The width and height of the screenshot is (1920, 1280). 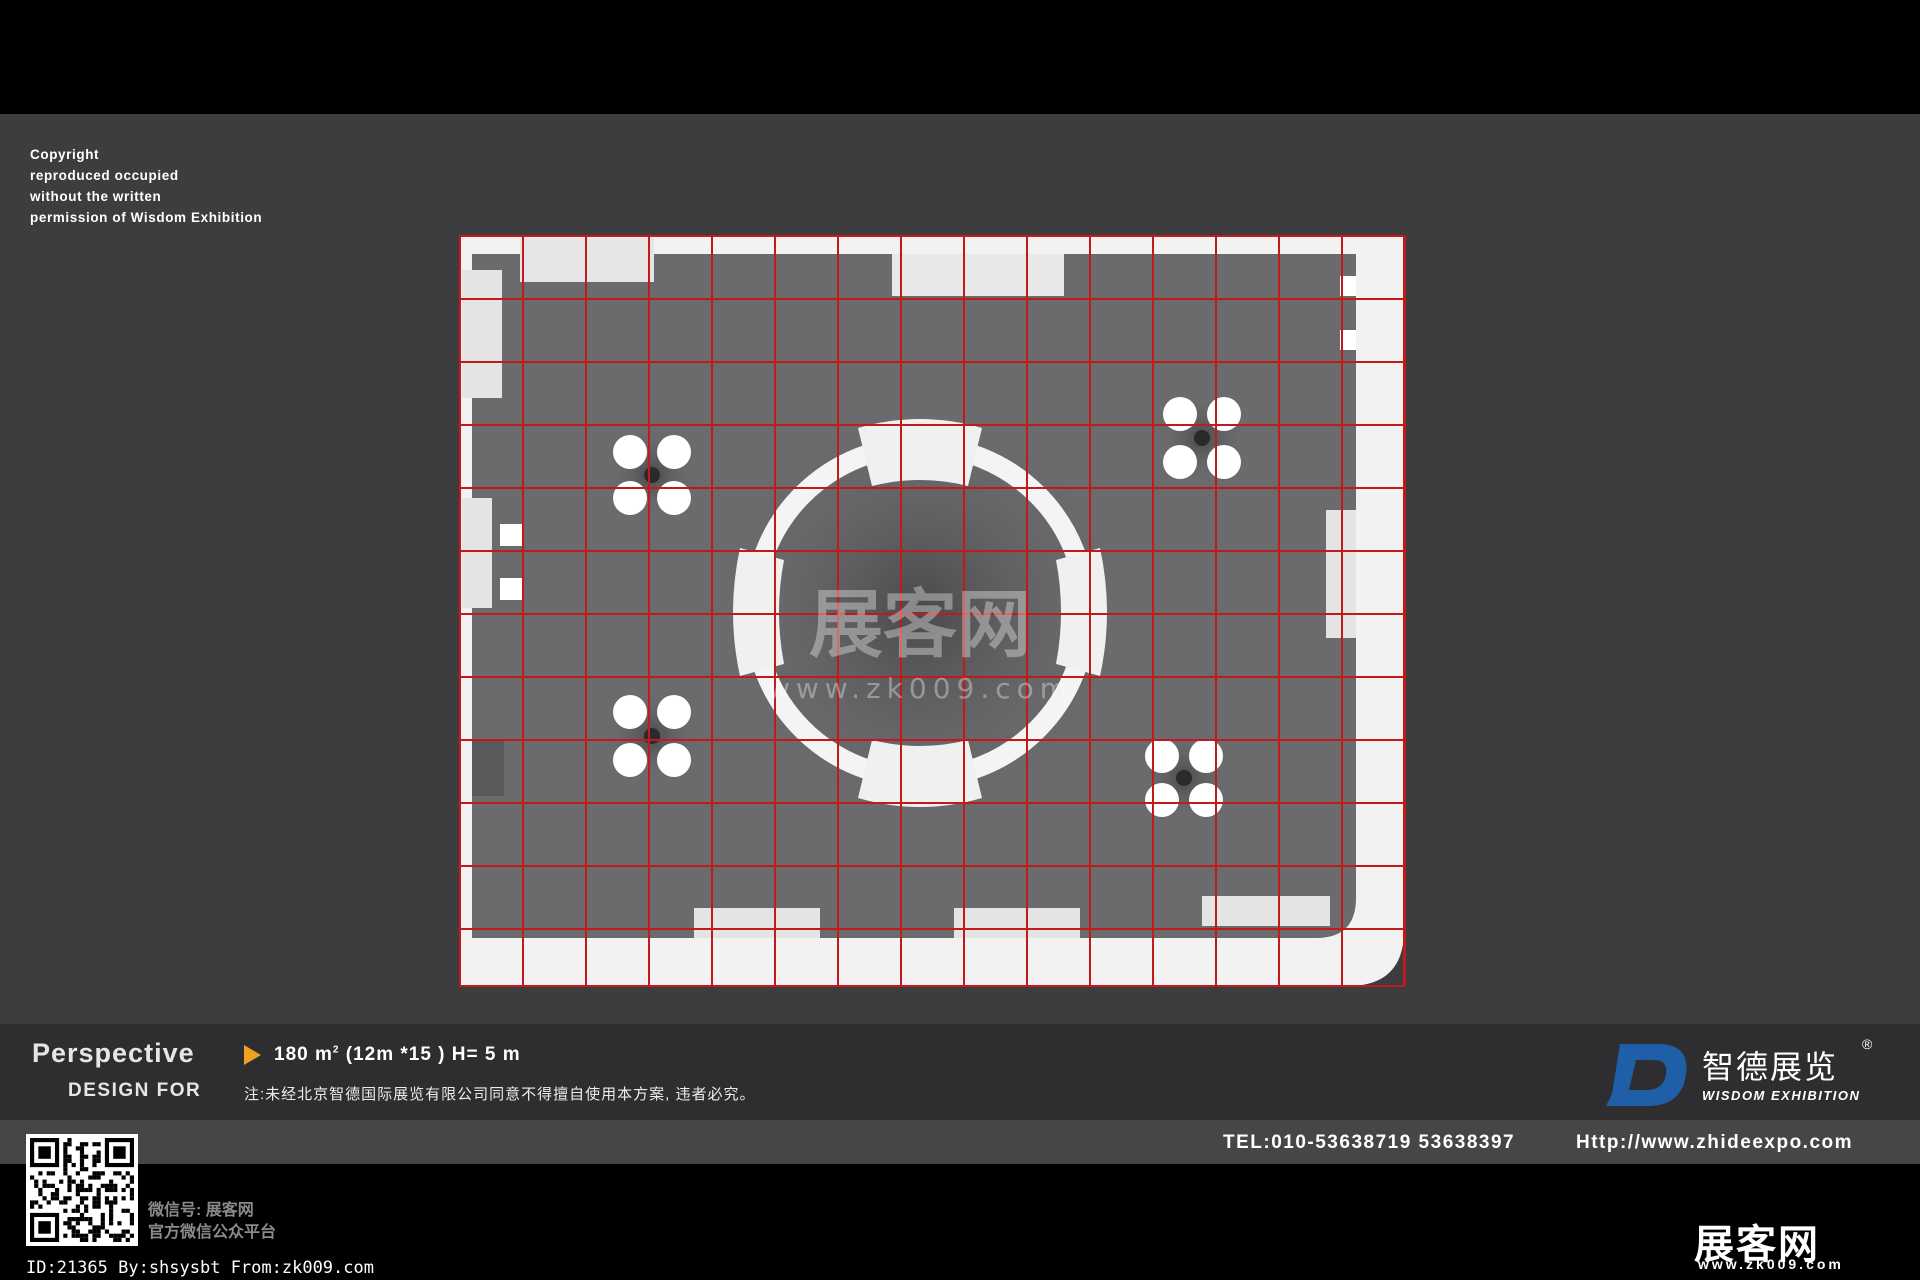 What do you see at coordinates (96, 196) in the screenshot?
I see `copyright-line-3: without the written` at bounding box center [96, 196].